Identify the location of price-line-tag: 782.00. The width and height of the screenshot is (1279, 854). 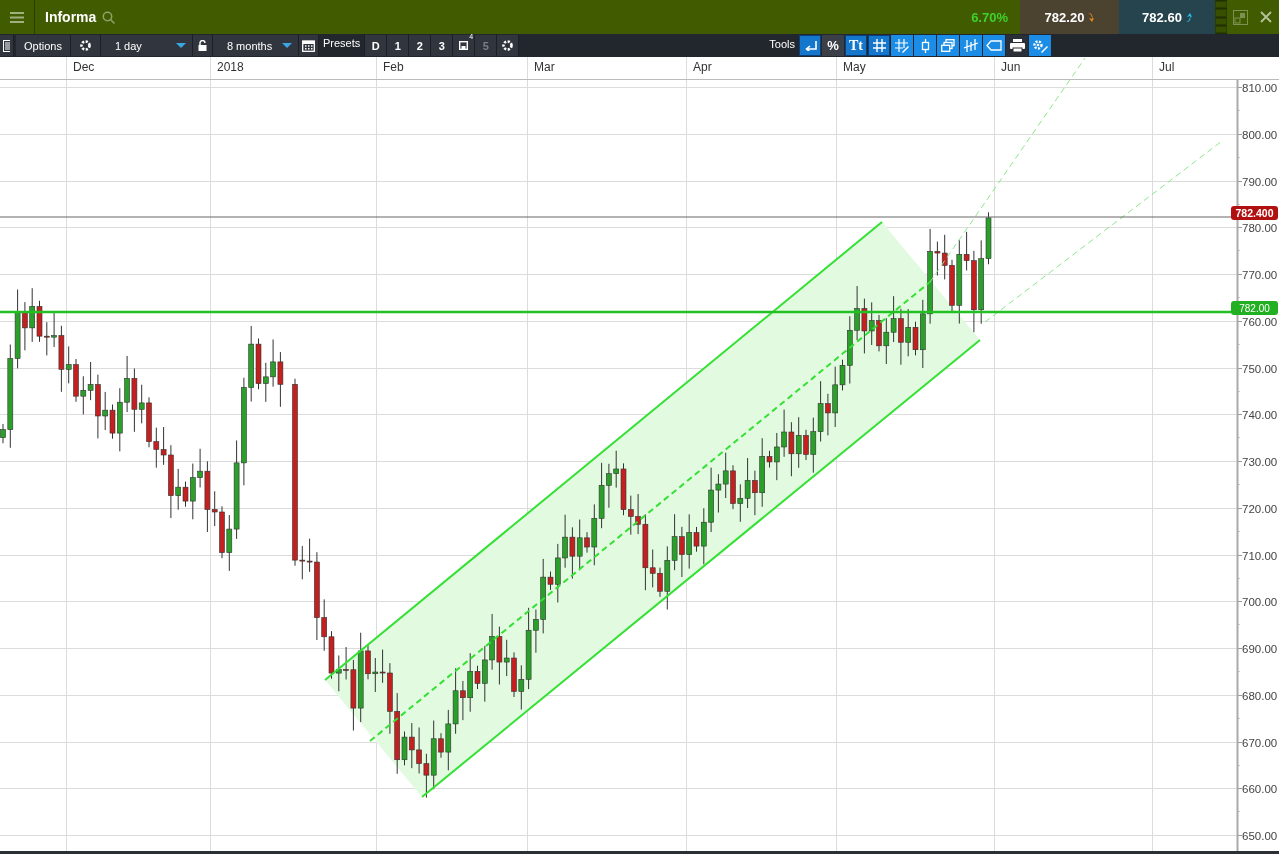
(1254, 308).